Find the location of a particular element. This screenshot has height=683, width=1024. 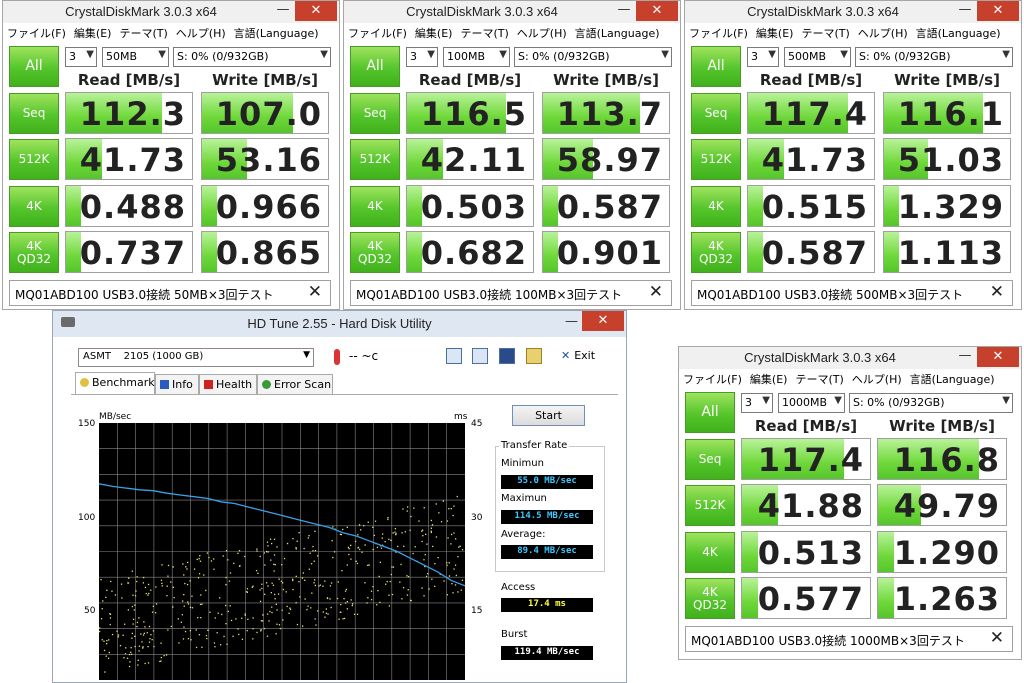

save-icon is located at coordinates (507, 356).